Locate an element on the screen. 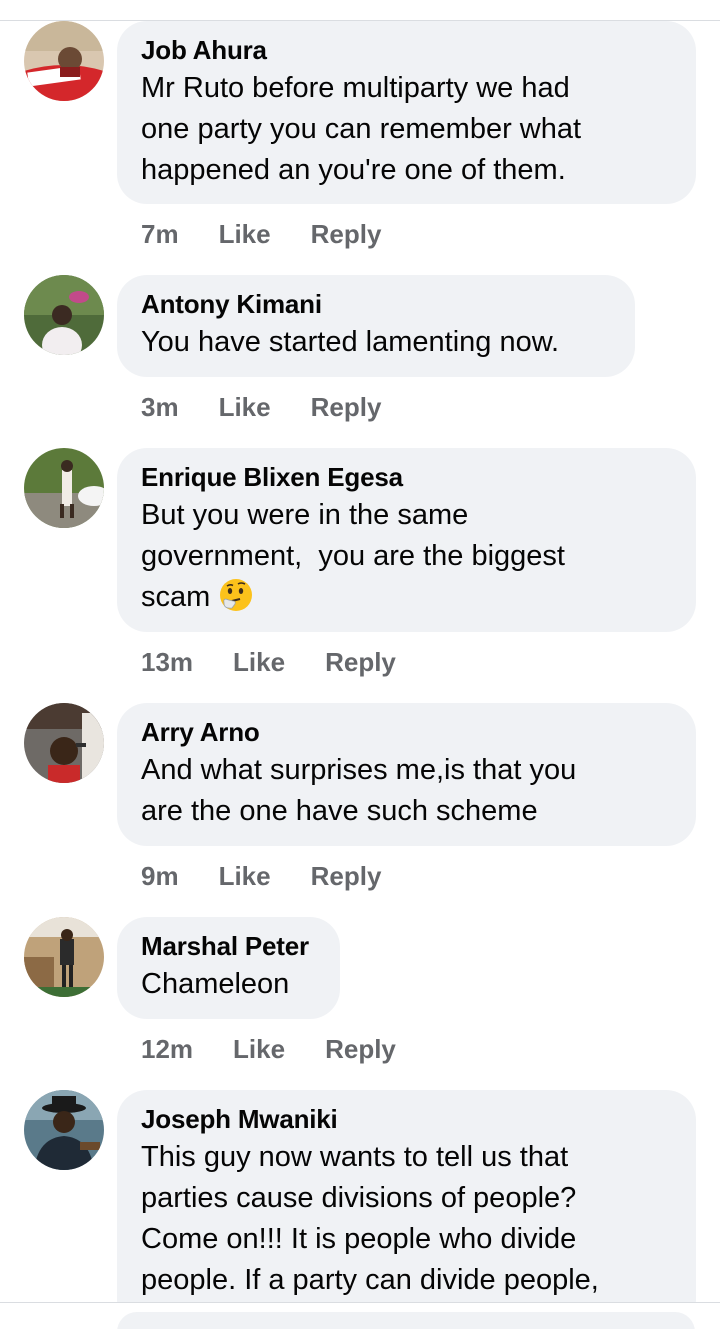  comment-actions: 3m Like Reply is located at coordinates (261, 407).